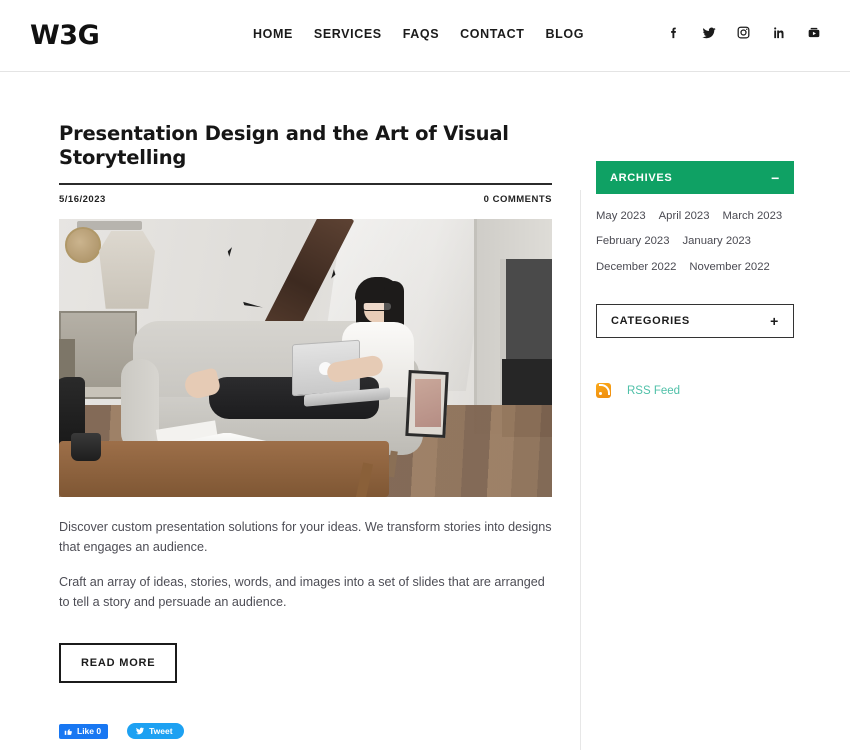 The width and height of the screenshot is (850, 750). Describe the element at coordinates (82, 199) in the screenshot. I see `post-date: 5/16/2023` at that location.